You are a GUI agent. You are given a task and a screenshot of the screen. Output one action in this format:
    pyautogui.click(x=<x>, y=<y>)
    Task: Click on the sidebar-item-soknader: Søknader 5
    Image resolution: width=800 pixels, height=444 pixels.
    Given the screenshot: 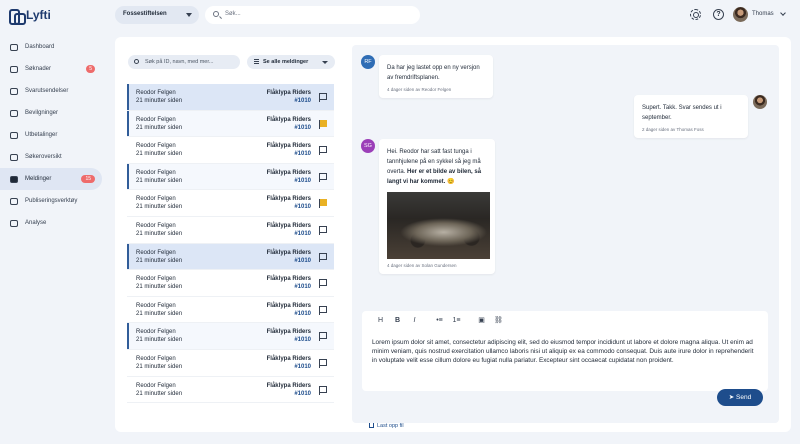 What is the action you would take?
    pyautogui.click(x=55, y=69)
    